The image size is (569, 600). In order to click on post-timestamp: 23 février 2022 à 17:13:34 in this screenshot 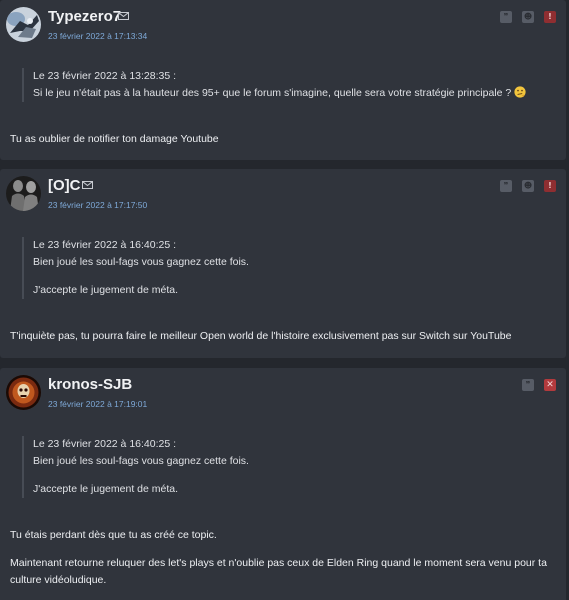, I will do `click(97, 36)`.